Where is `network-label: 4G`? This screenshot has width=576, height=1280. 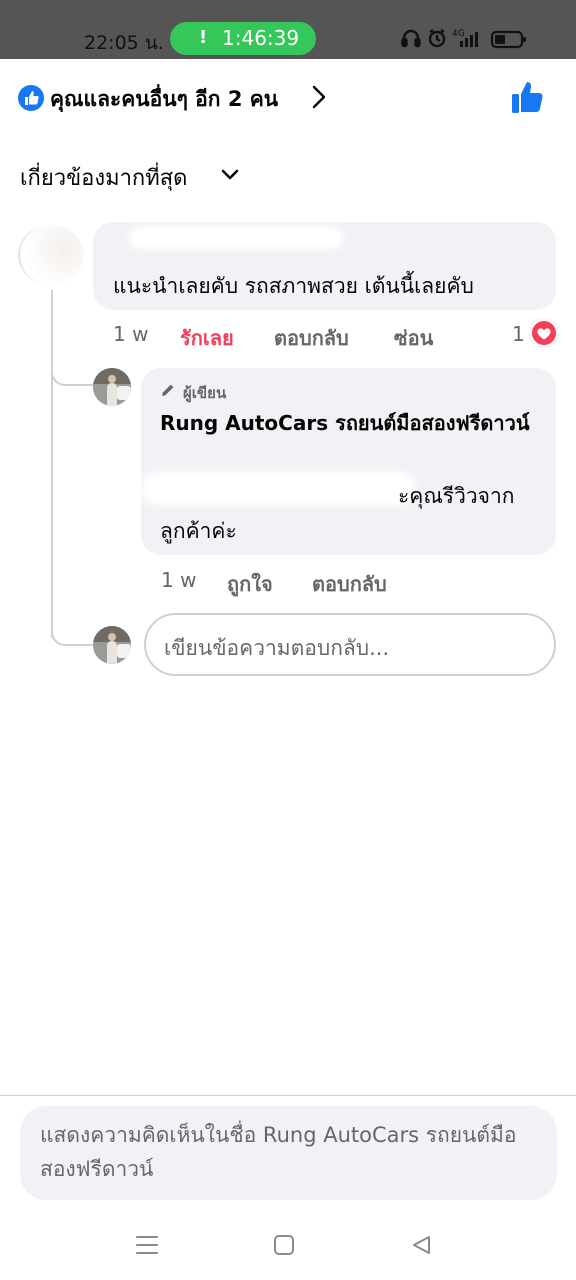 network-label: 4G is located at coordinates (458, 34).